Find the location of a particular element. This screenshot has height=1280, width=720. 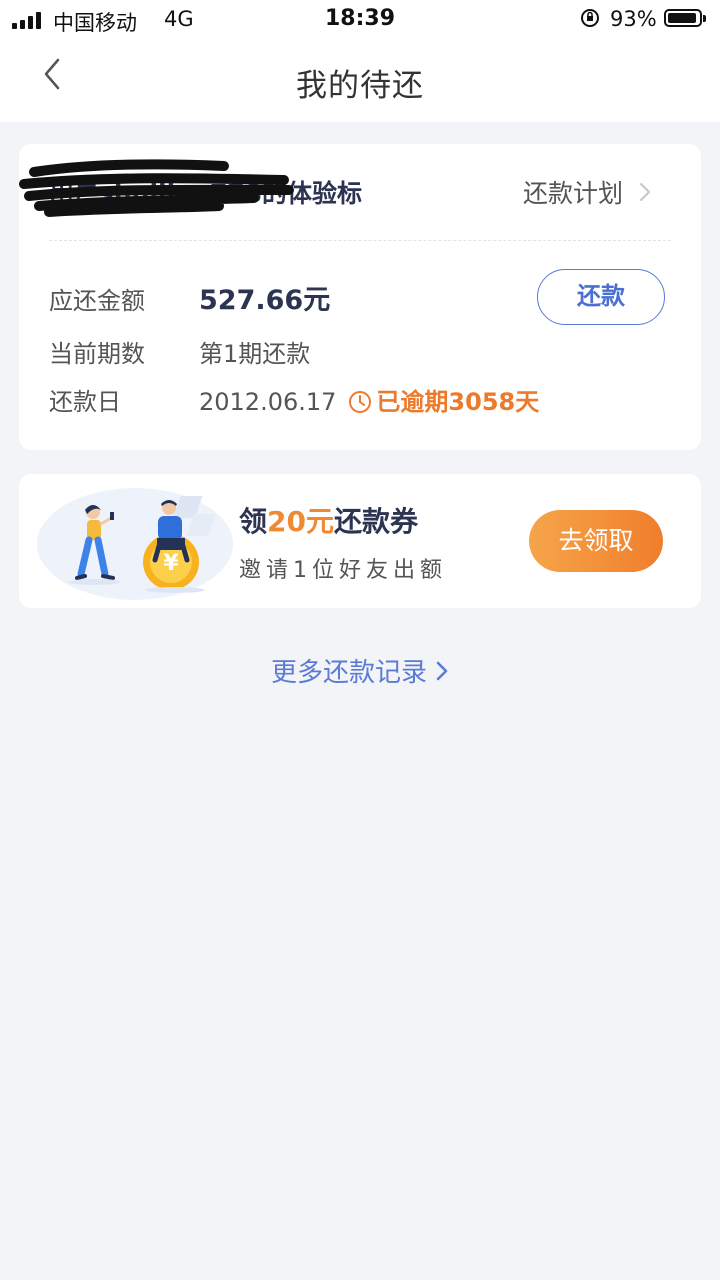

amount-row: 应还金额 527.66元 is located at coordinates (189, 297).